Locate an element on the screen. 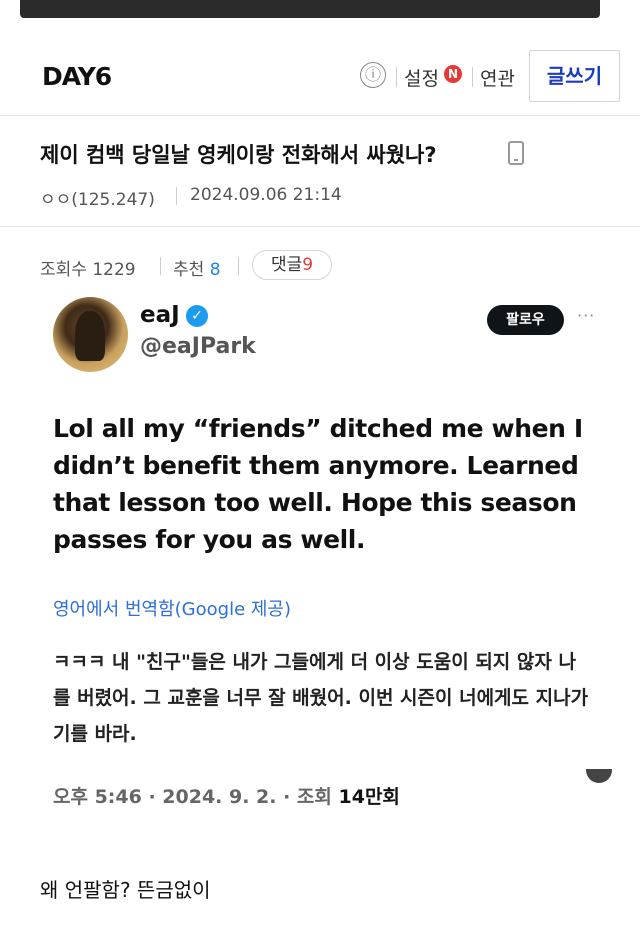 This screenshot has width=640, height=949. recommend-count: 8 is located at coordinates (215, 270).